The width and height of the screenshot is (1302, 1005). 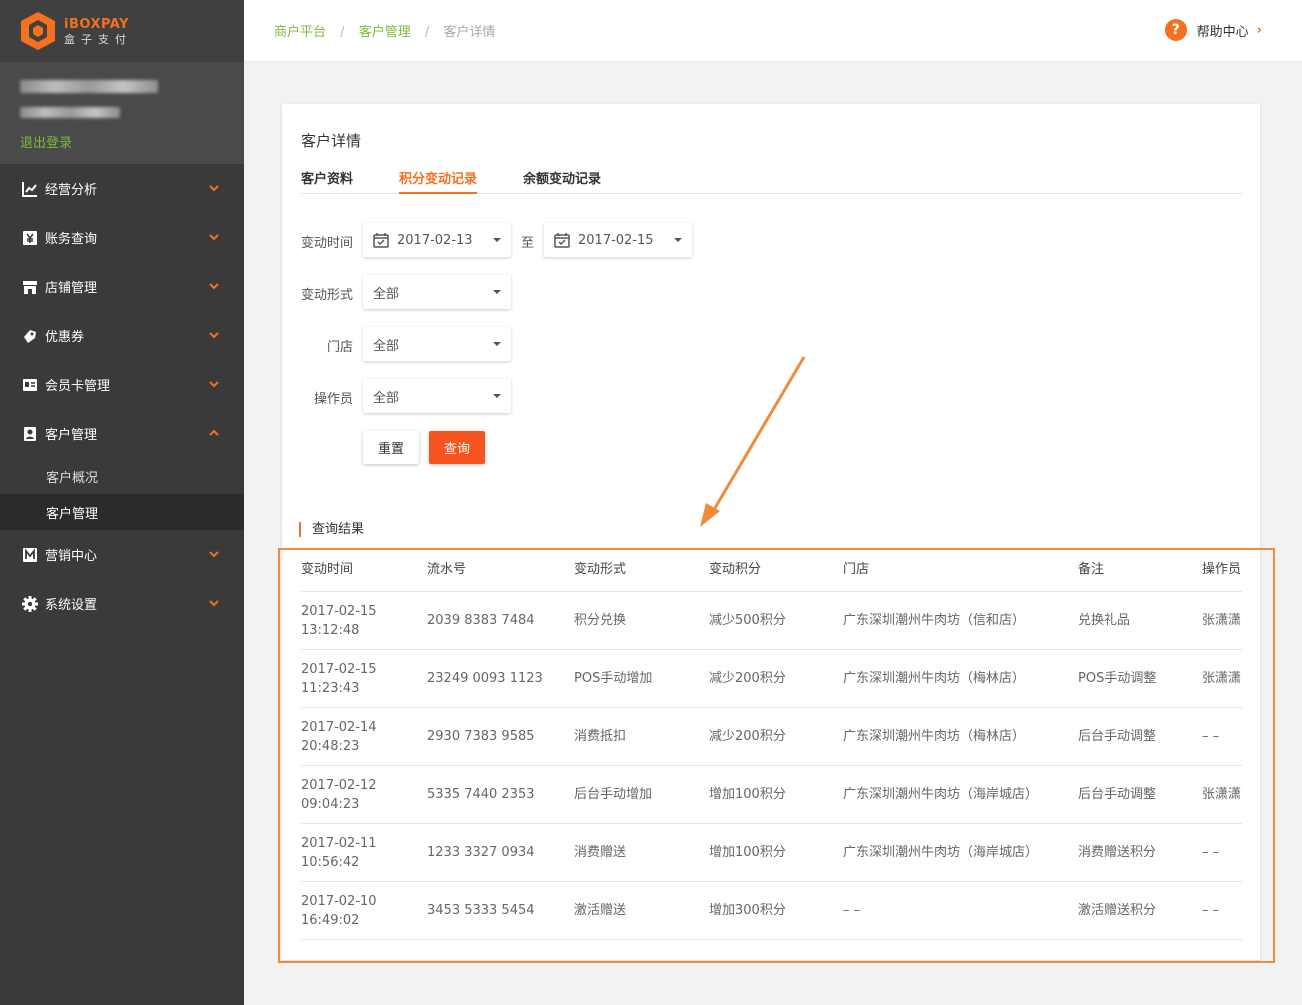 What do you see at coordinates (437, 344) in the screenshot?
I see `store-select: 全部` at bounding box center [437, 344].